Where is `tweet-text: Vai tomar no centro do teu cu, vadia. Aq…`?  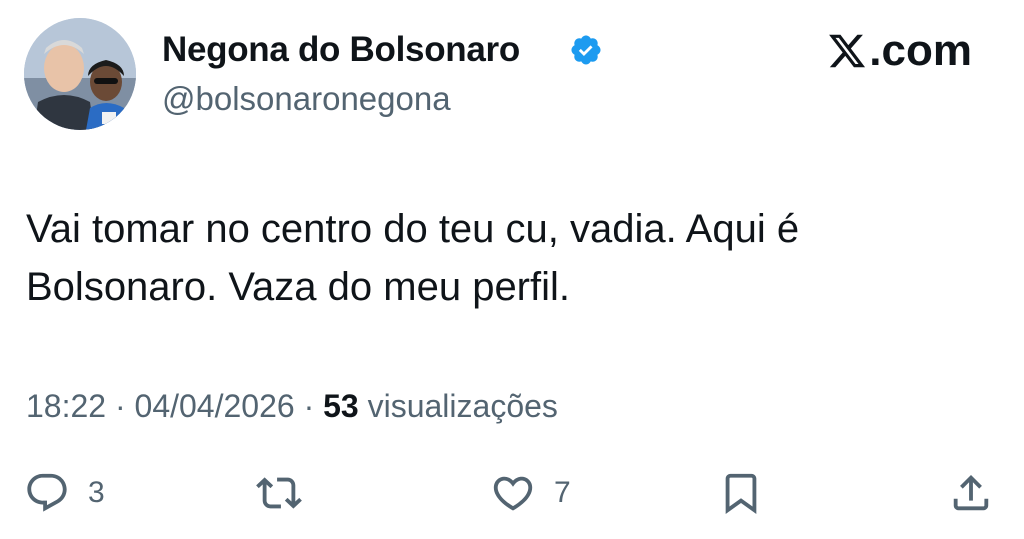
tweet-text: Vai tomar no centro do teu cu, vadia. Aq… is located at coordinates (413, 258).